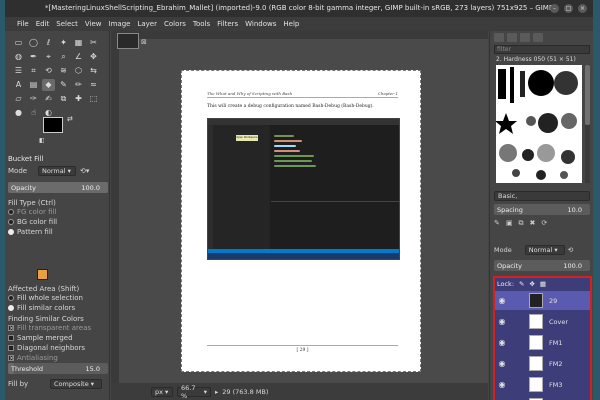  Describe the element at coordinates (18, 85) in the screenshot. I see `text-tool-icon: A` at that location.